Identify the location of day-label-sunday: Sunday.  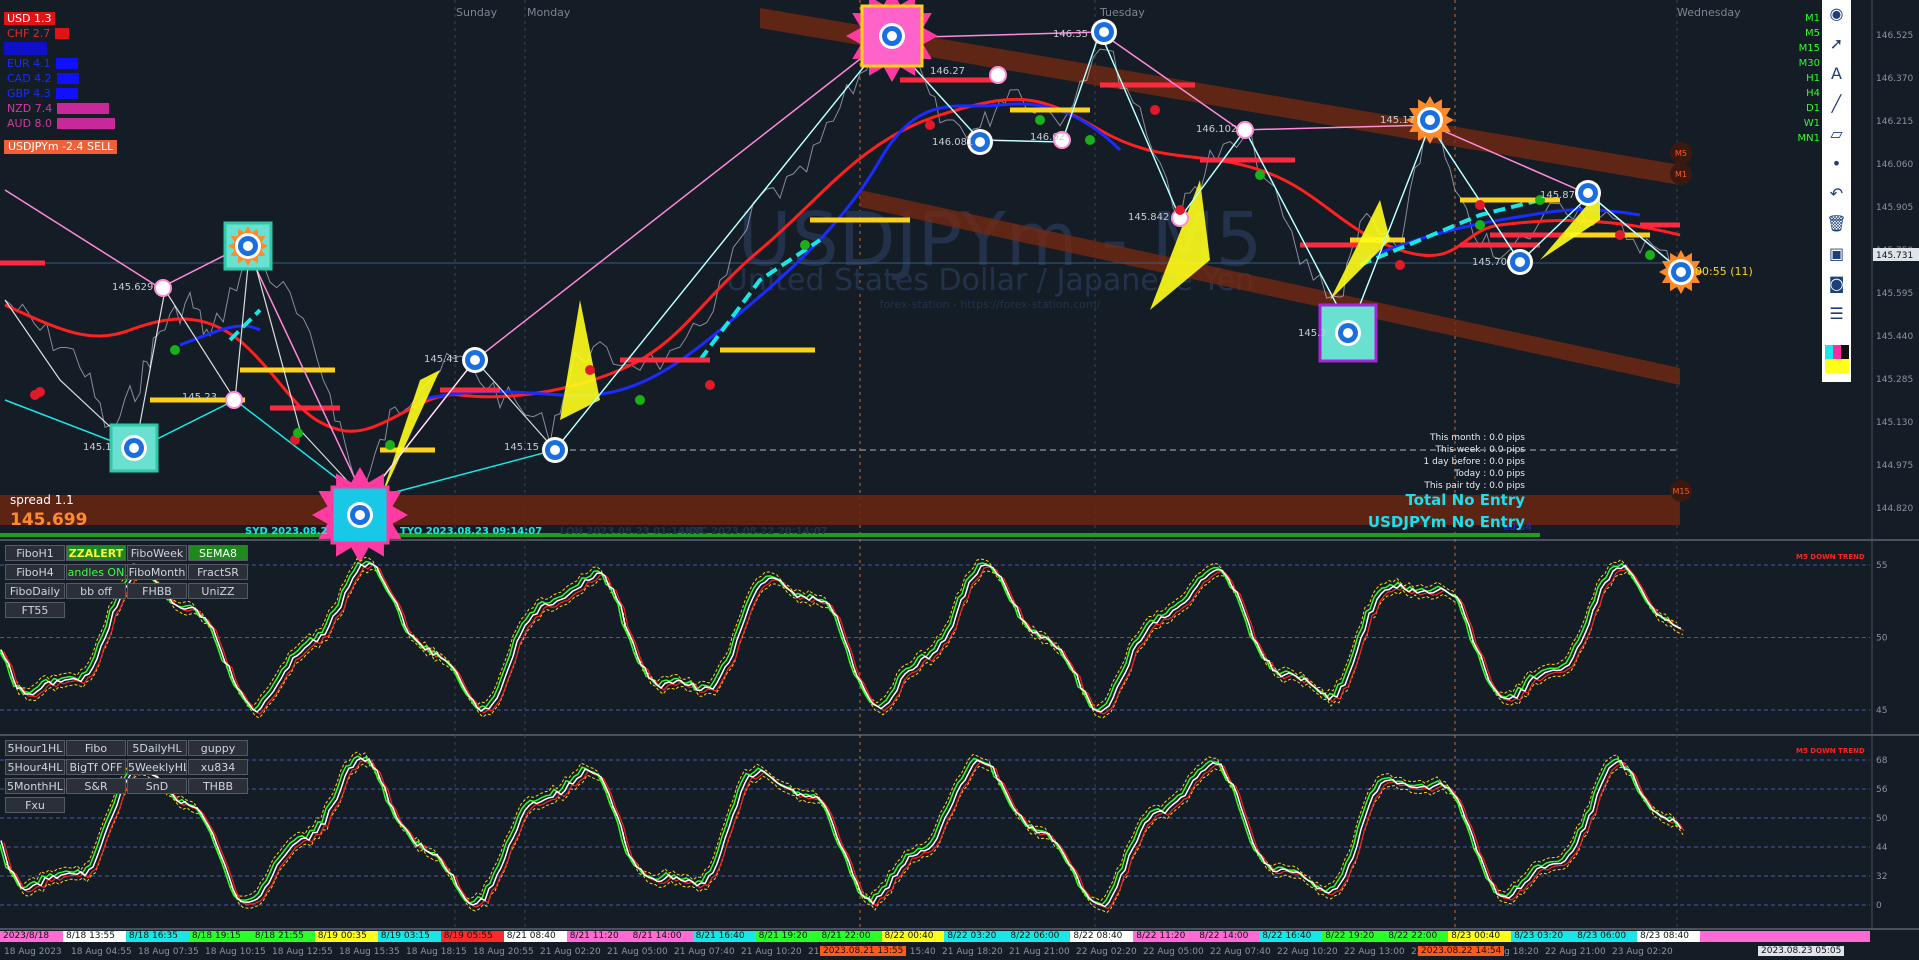
(477, 12).